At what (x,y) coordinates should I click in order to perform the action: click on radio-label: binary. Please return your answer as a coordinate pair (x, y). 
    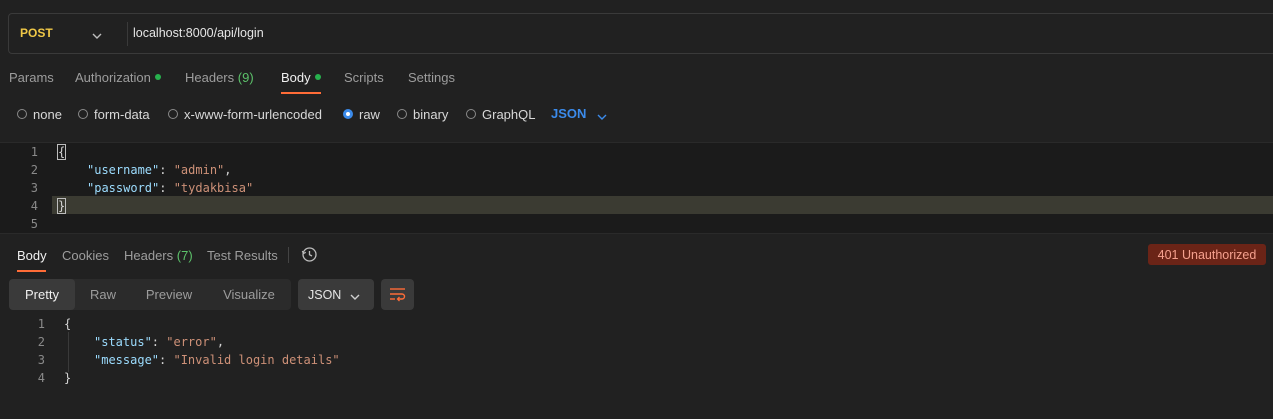
    Looking at the image, I should click on (431, 114).